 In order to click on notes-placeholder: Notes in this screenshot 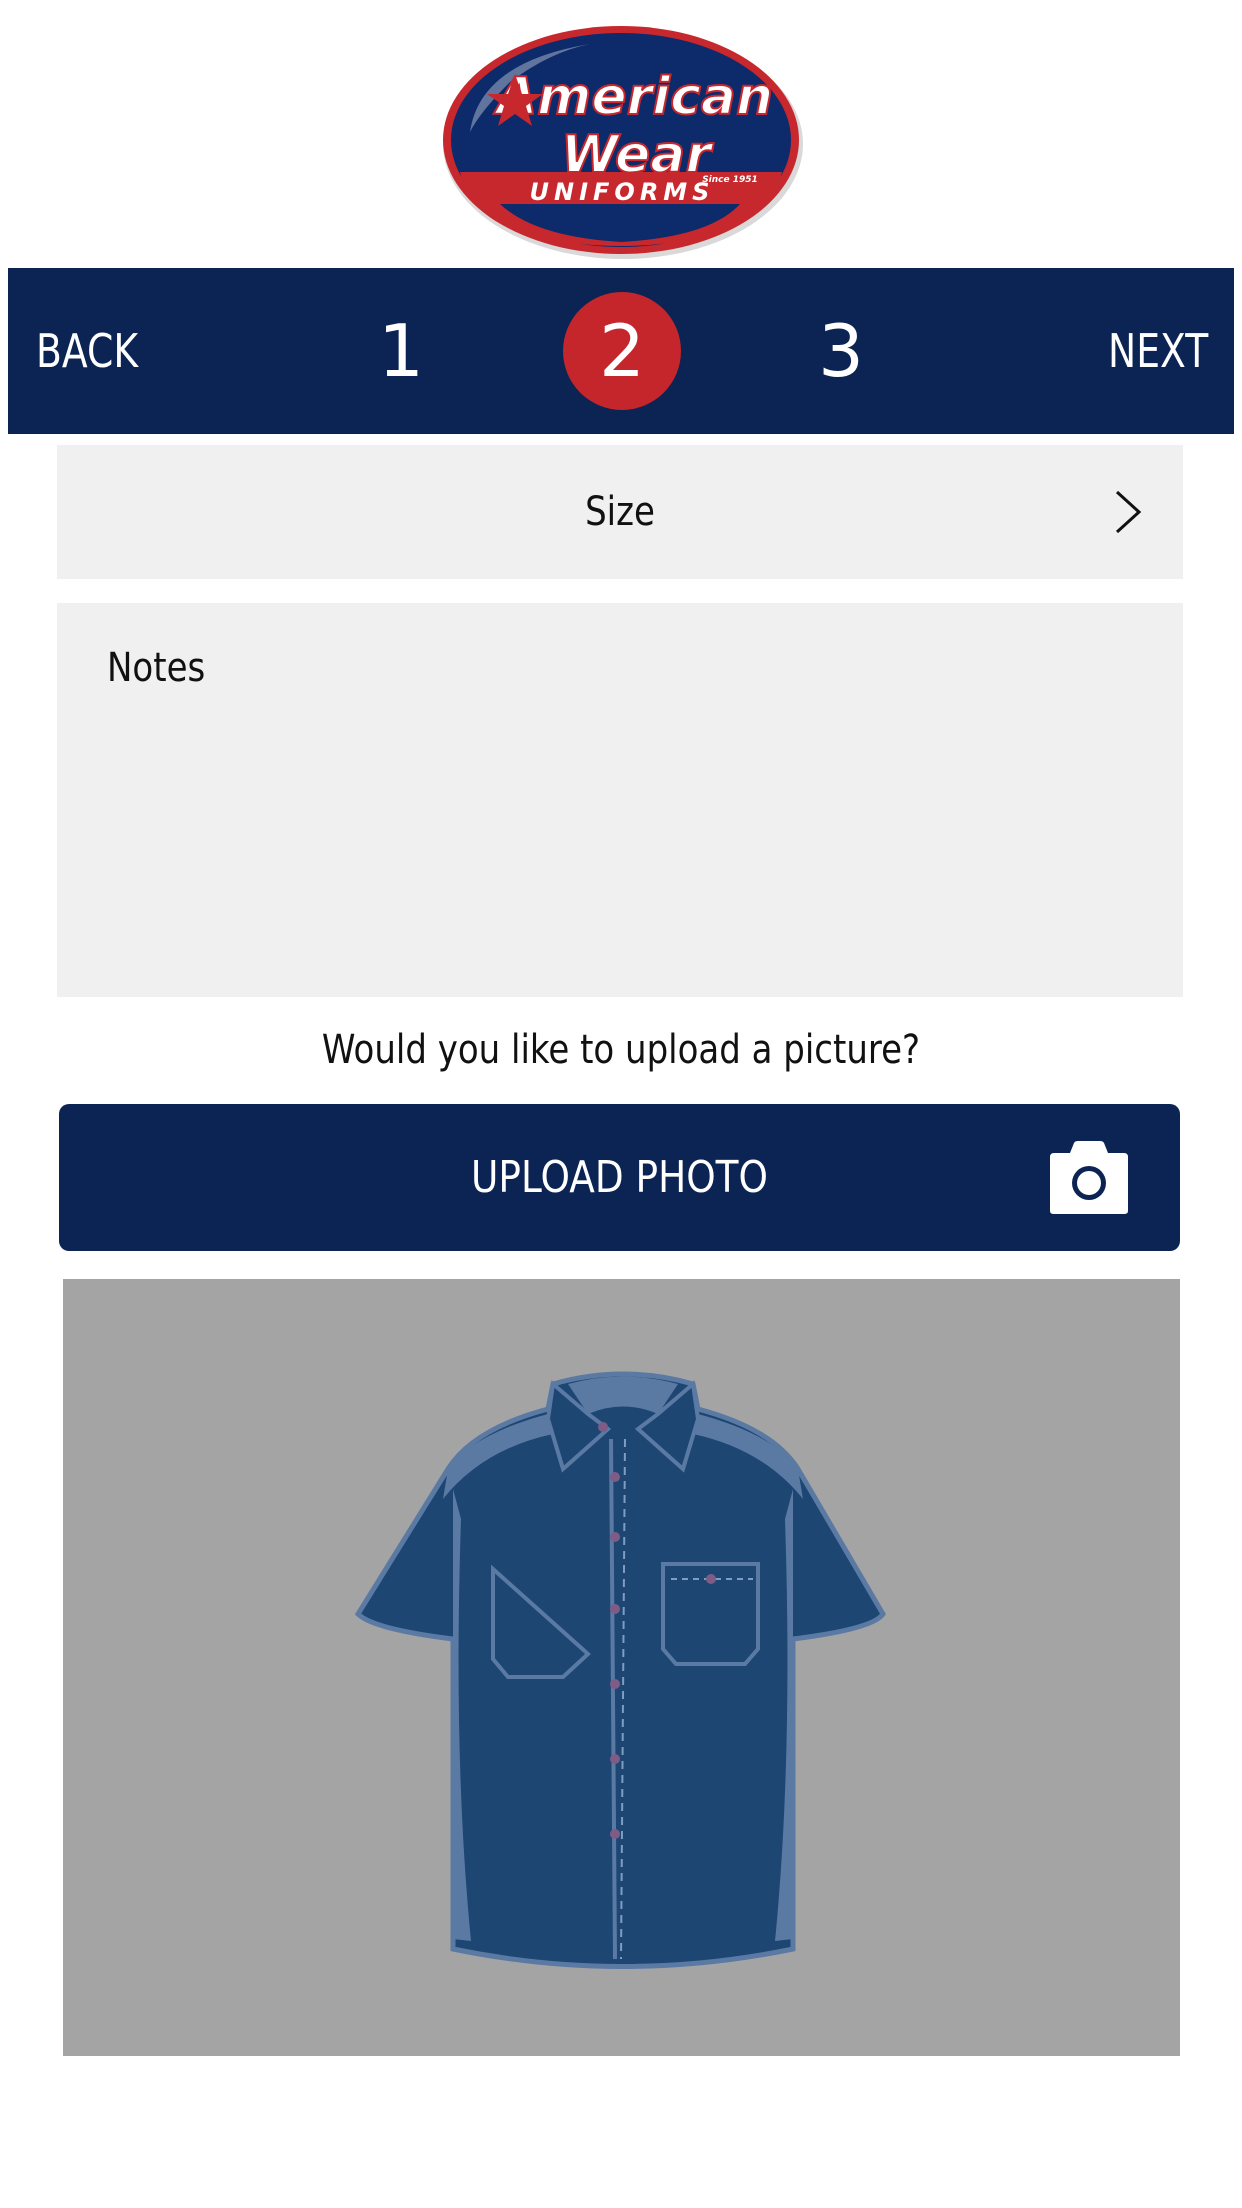, I will do `click(156, 668)`.